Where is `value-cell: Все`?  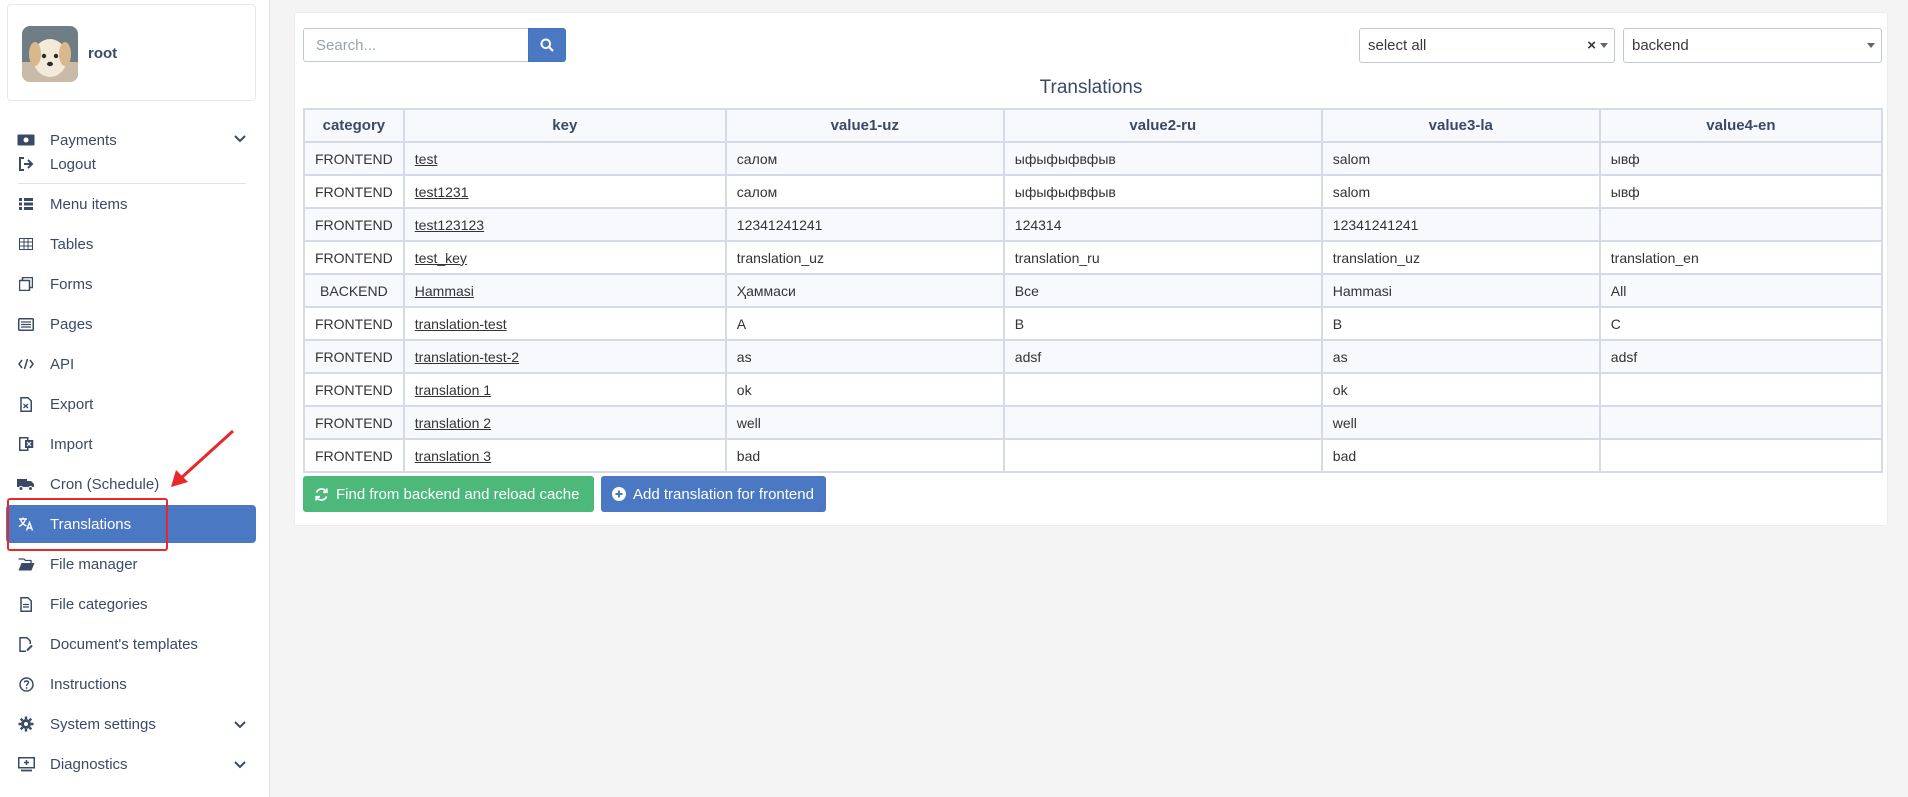 value-cell: Все is located at coordinates (1162, 290).